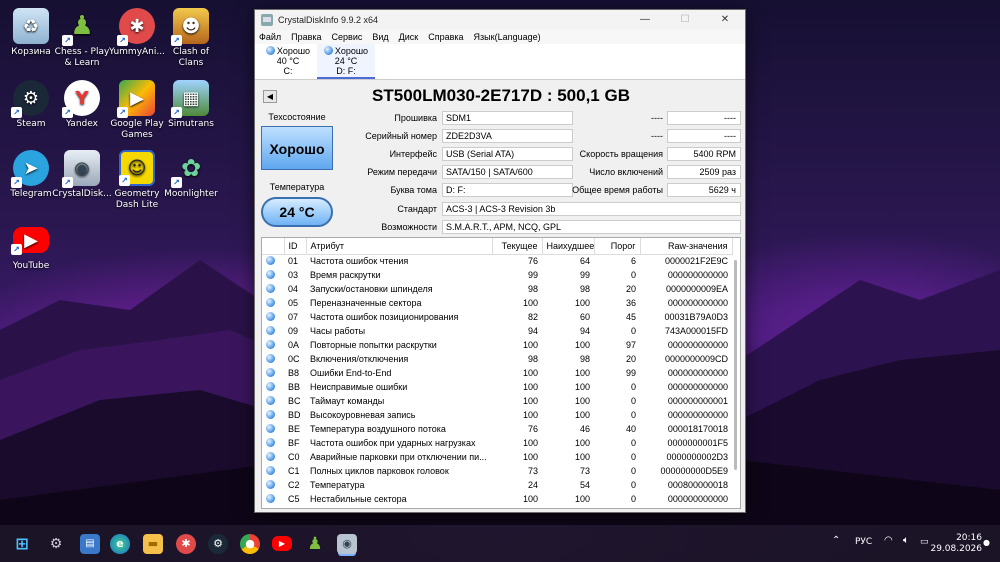  What do you see at coordinates (218, 544) in the screenshot?
I see `steam-taskbar-icon: ⚙` at bounding box center [218, 544].